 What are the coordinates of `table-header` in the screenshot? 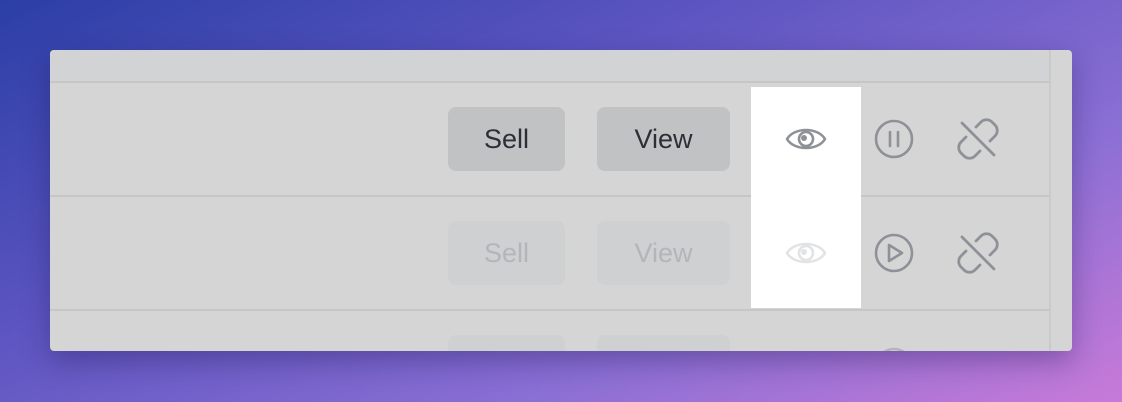 It's located at (549, 66).